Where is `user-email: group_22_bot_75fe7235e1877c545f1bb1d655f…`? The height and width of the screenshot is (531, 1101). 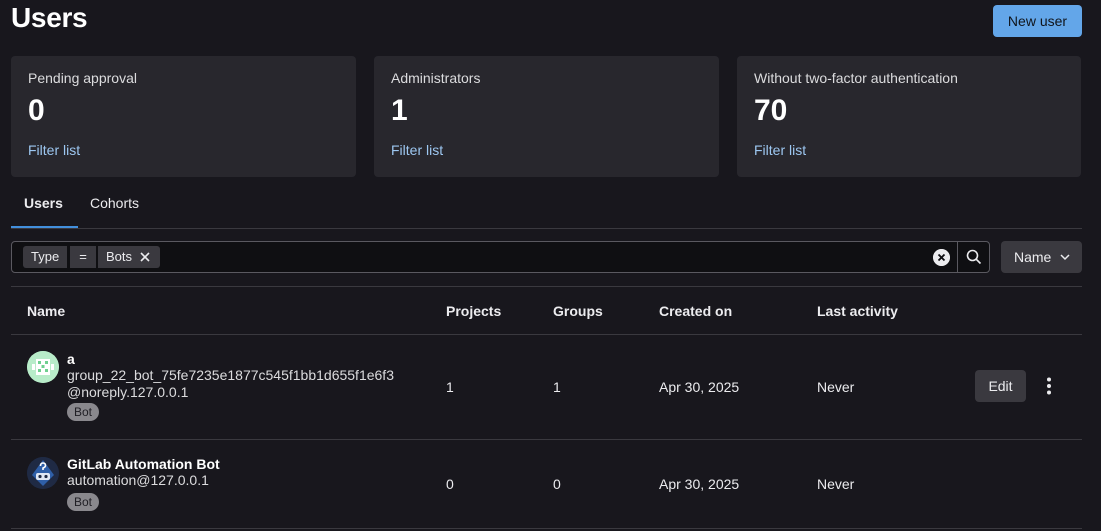 user-email: group_22_bot_75fe7235e1877c545f1bb1d655f… is located at coordinates (247, 384).